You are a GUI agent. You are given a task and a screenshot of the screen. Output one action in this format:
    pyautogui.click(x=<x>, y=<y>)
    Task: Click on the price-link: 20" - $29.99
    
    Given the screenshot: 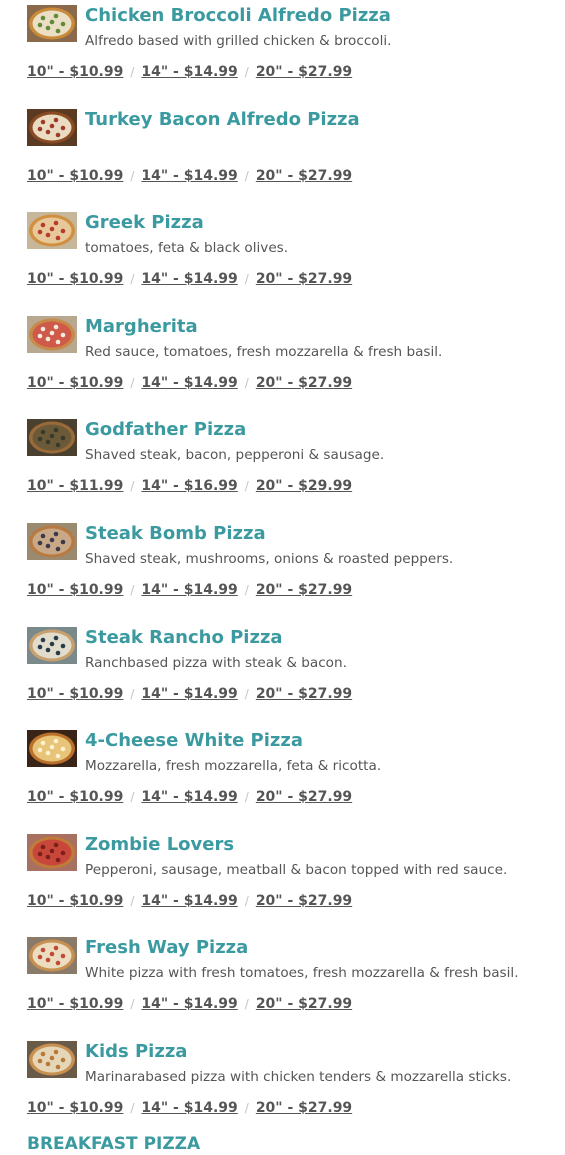 What is the action you would take?
    pyautogui.click(x=304, y=486)
    